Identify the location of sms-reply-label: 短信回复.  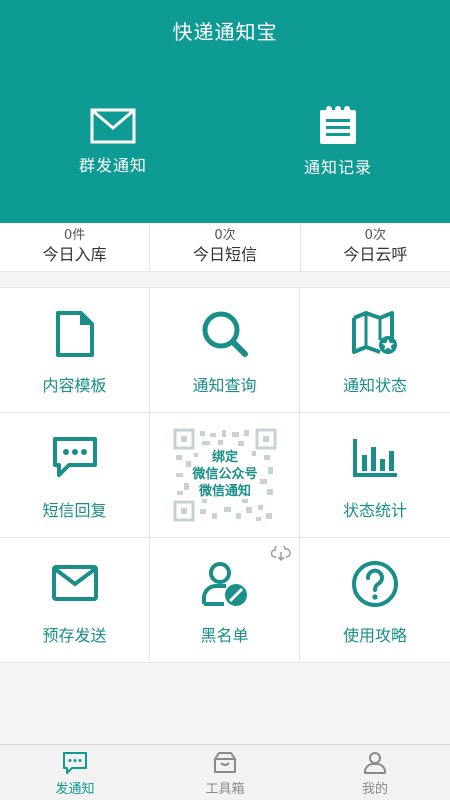
(74, 510).